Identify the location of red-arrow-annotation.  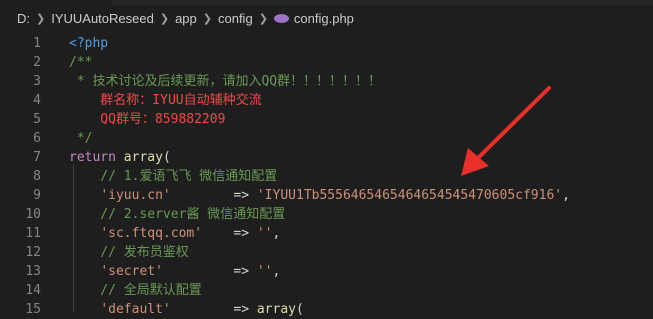
(506, 131).